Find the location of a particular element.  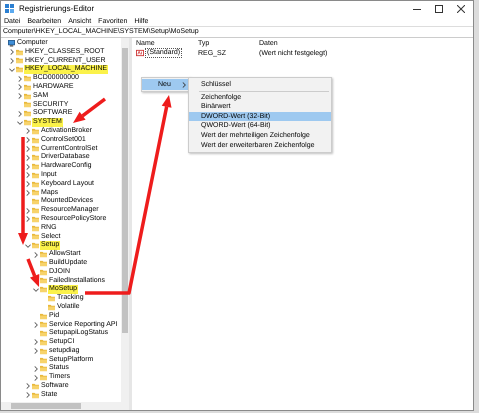

maximize-button is located at coordinates (439, 8).